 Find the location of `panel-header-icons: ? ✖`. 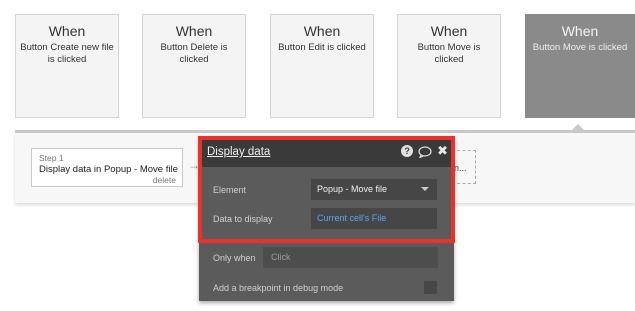

panel-header-icons: ? ✖ is located at coordinates (424, 151).